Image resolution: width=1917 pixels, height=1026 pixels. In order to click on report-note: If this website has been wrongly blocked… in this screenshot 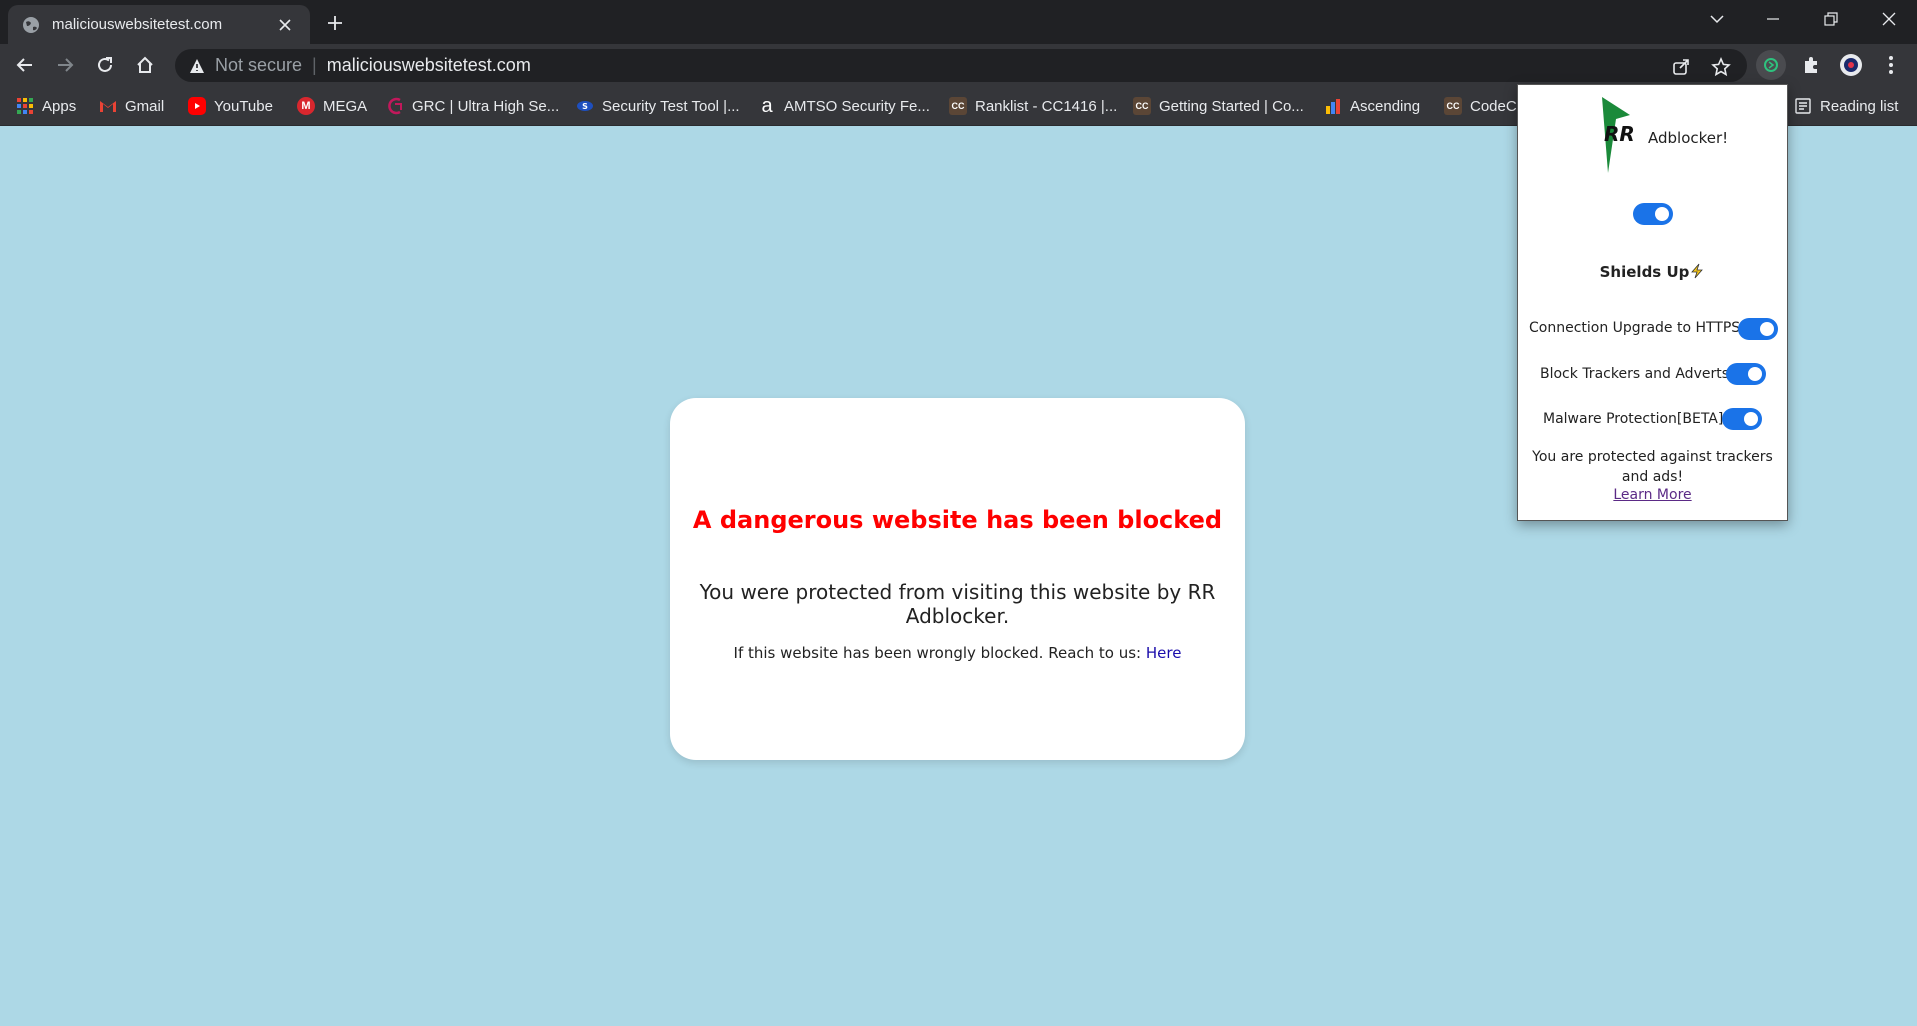, I will do `click(957, 653)`.